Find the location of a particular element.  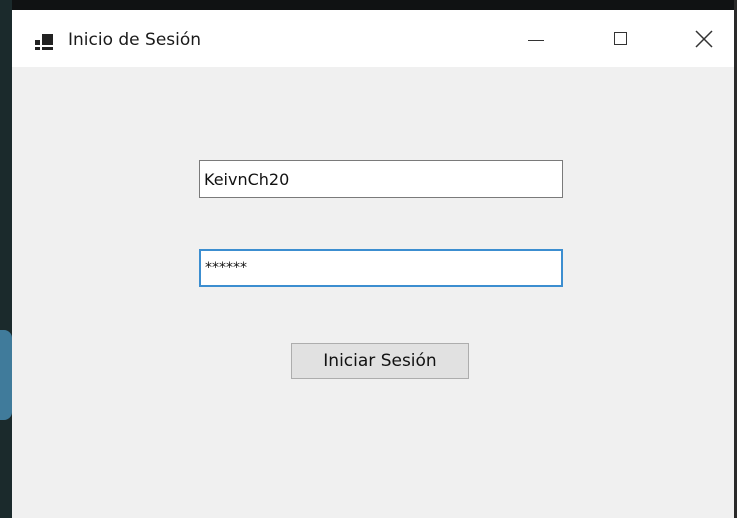

maximize-icon is located at coordinates (620, 38).